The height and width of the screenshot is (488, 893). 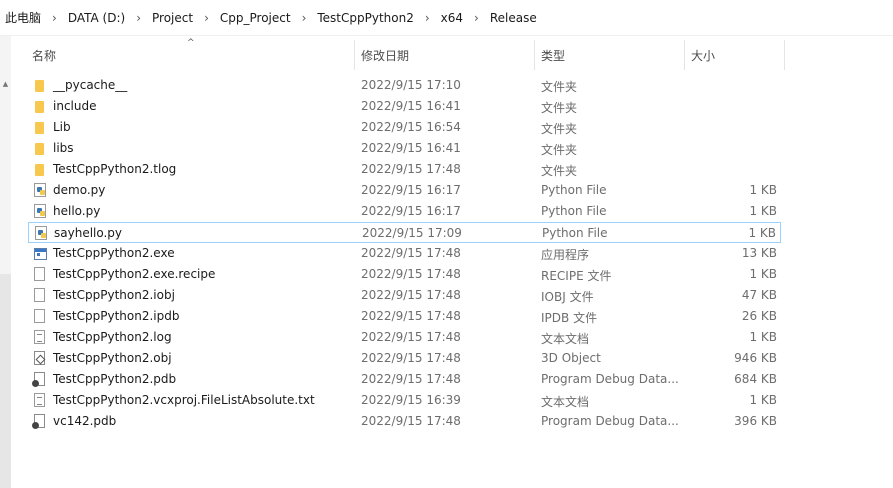 What do you see at coordinates (553, 55) in the screenshot?
I see `column-header-type: 类型` at bounding box center [553, 55].